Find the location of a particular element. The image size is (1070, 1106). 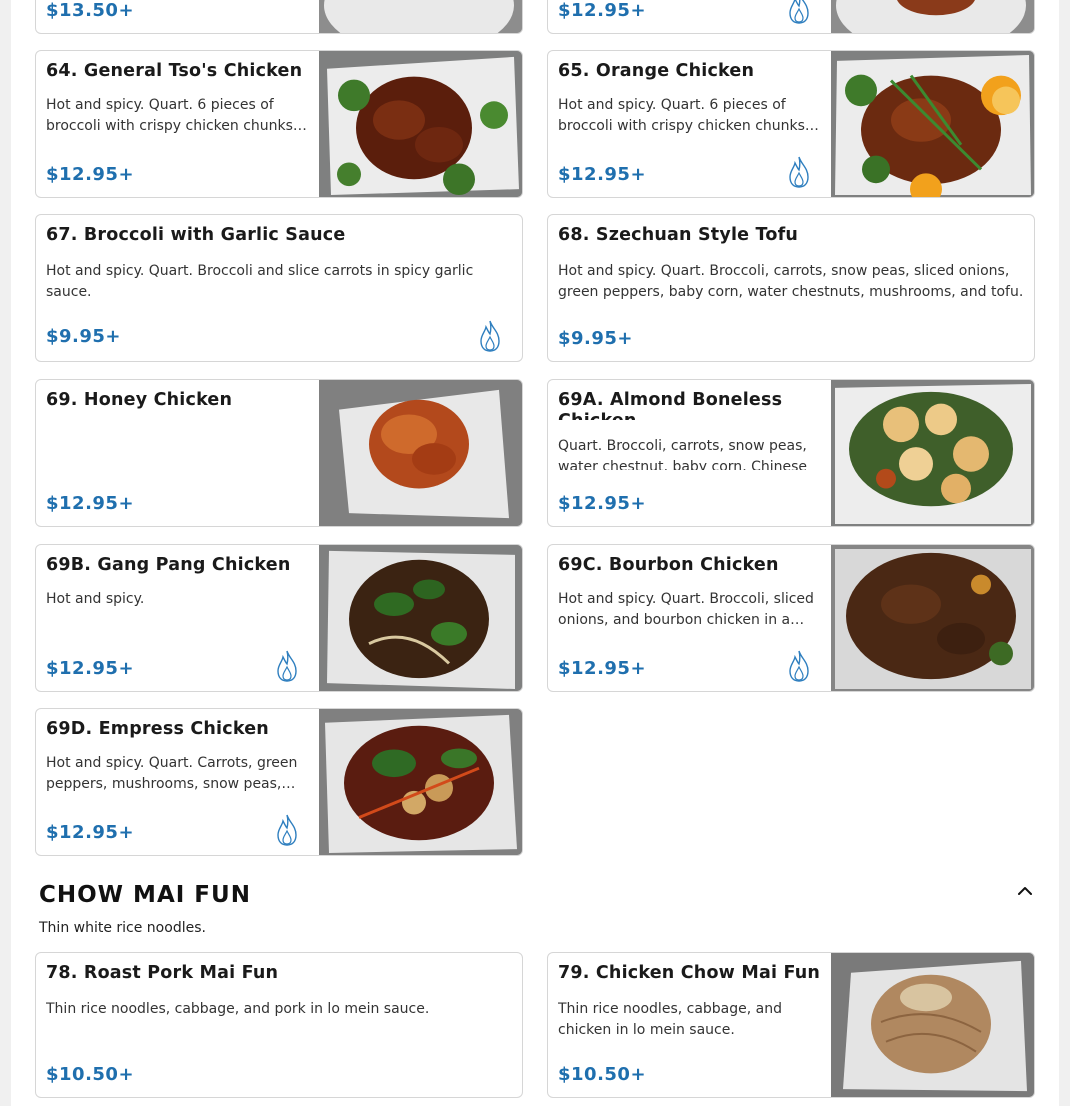

section-description: Thin white rice noodles. is located at coordinates (122, 928).